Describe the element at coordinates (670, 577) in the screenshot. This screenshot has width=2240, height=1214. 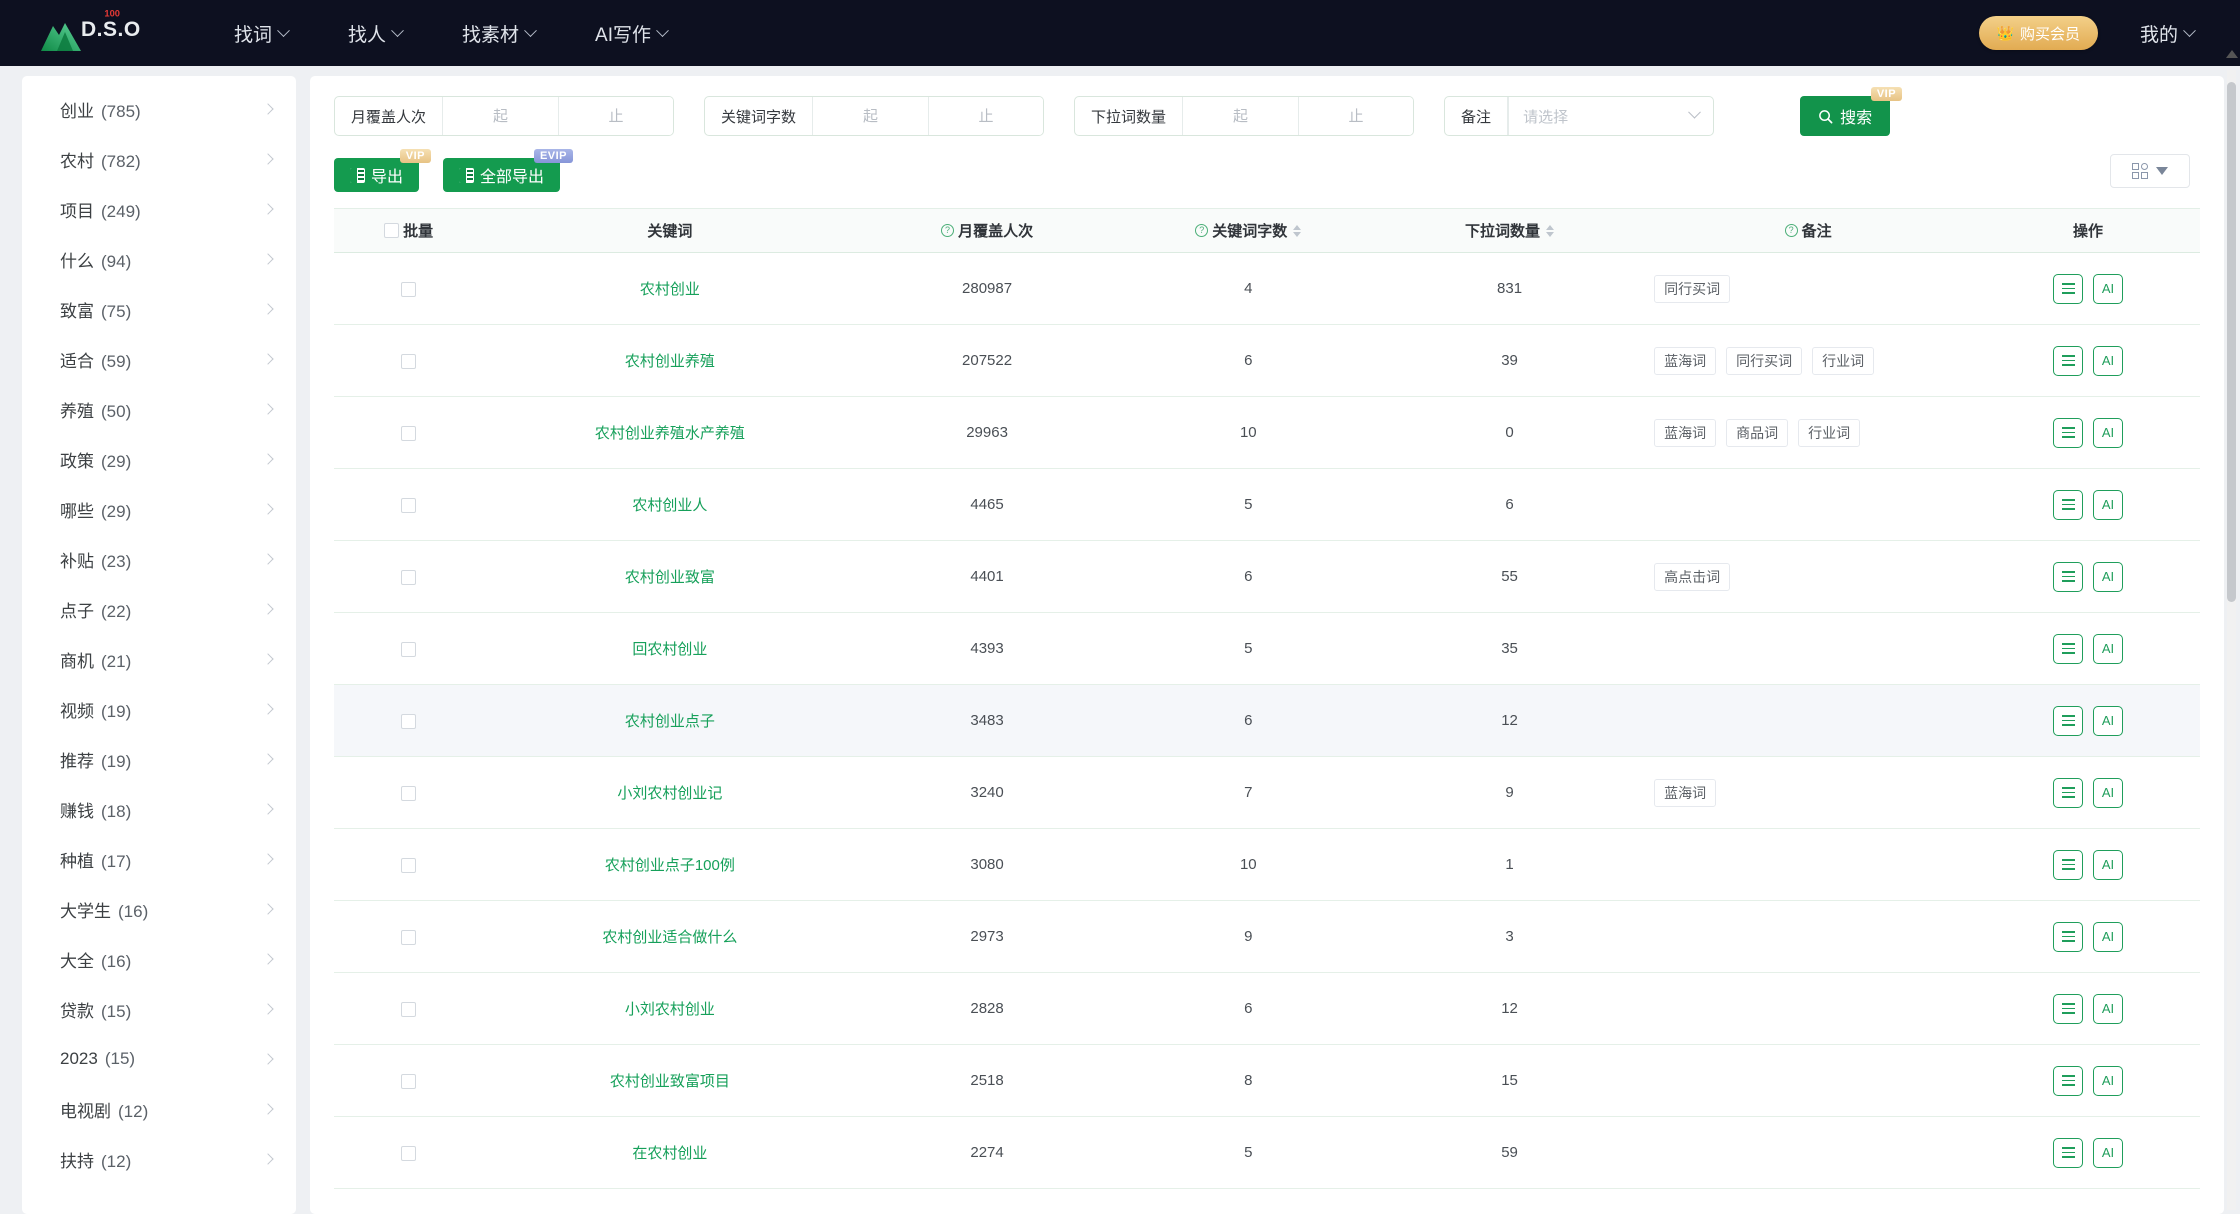
I see `keyword-link: 农村创业致富` at that location.